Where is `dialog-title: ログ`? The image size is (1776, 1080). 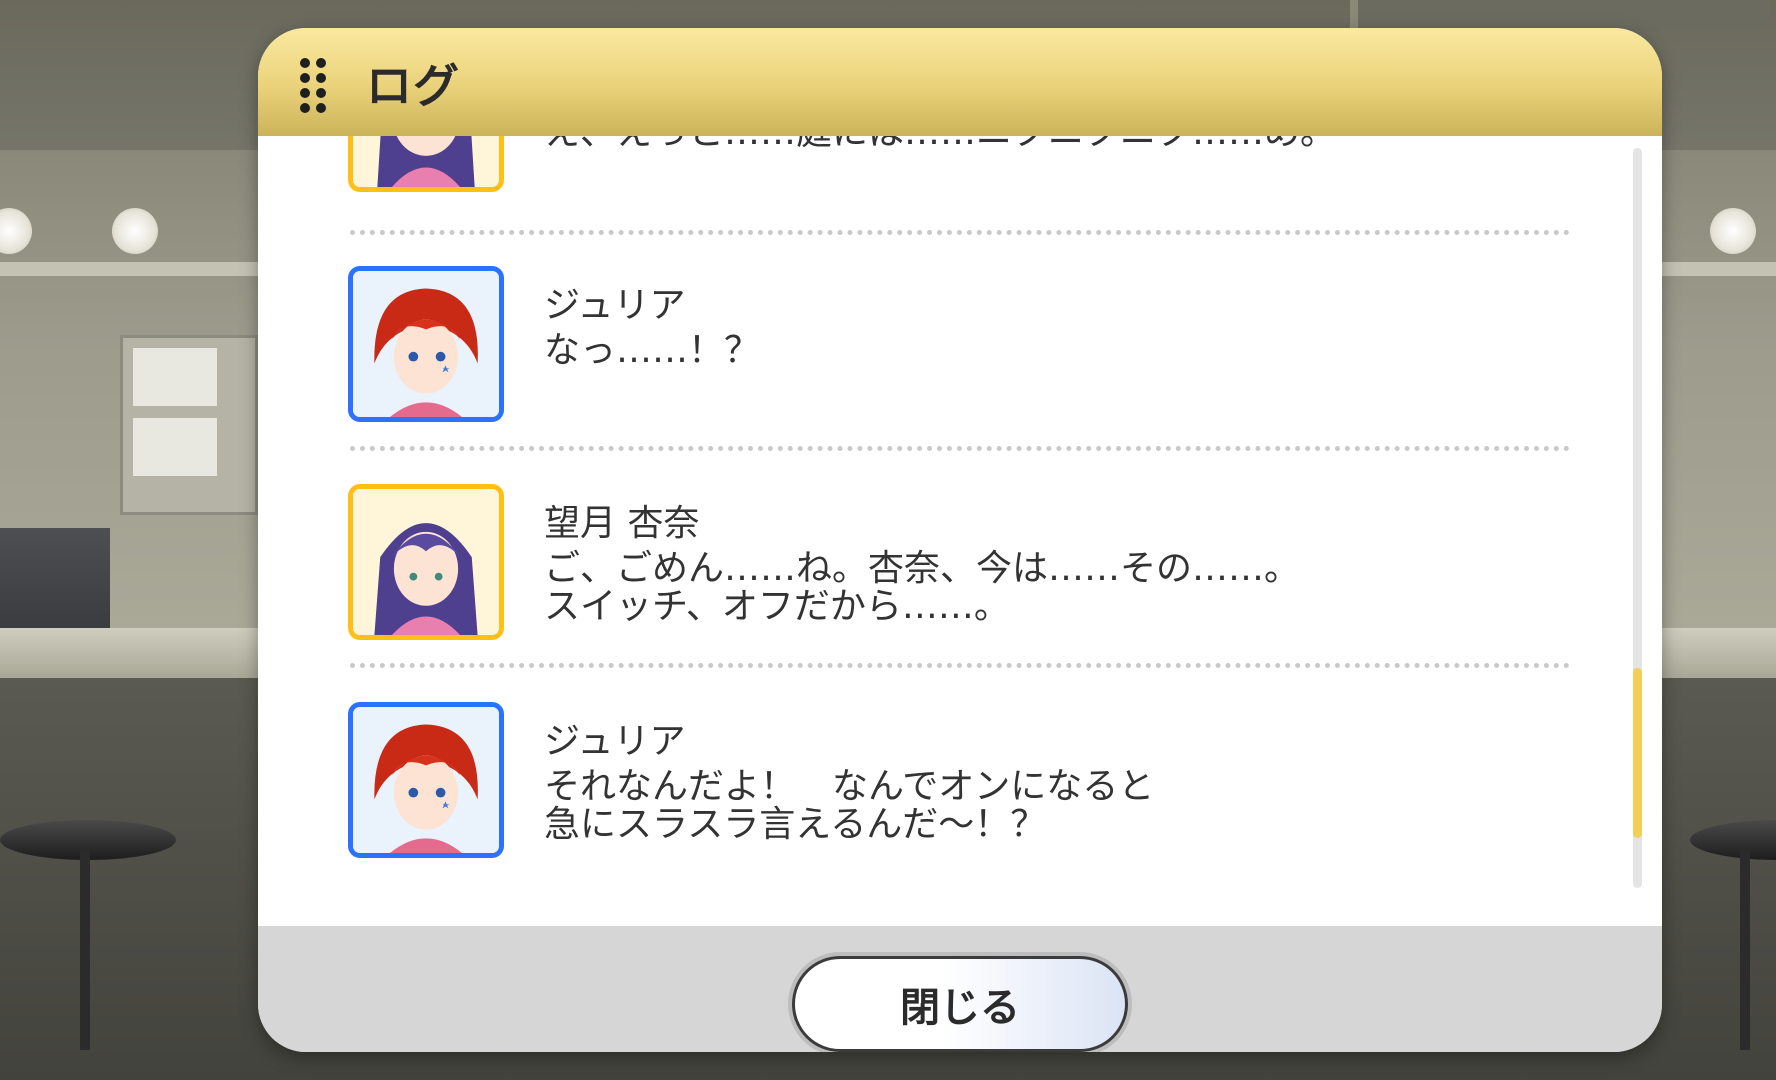
dialog-title: ログ is located at coordinates (413, 86).